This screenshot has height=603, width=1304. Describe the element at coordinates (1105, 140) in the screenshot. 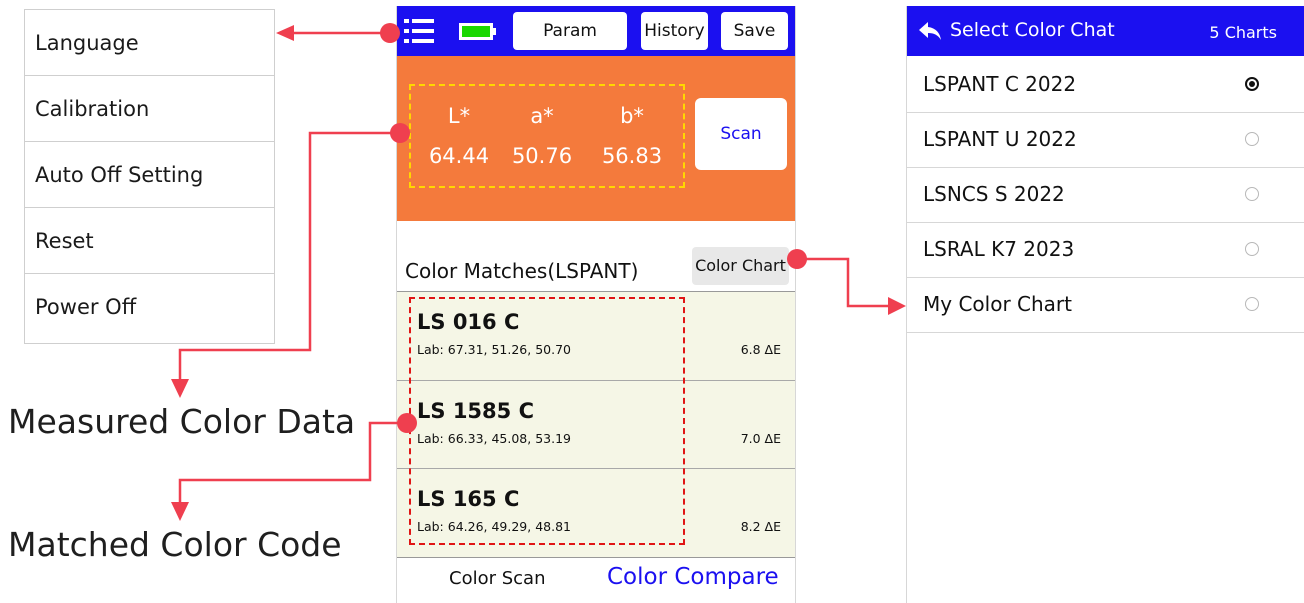

I see `chart-option-lspant-u-2022: LSPANT U 2022` at that location.